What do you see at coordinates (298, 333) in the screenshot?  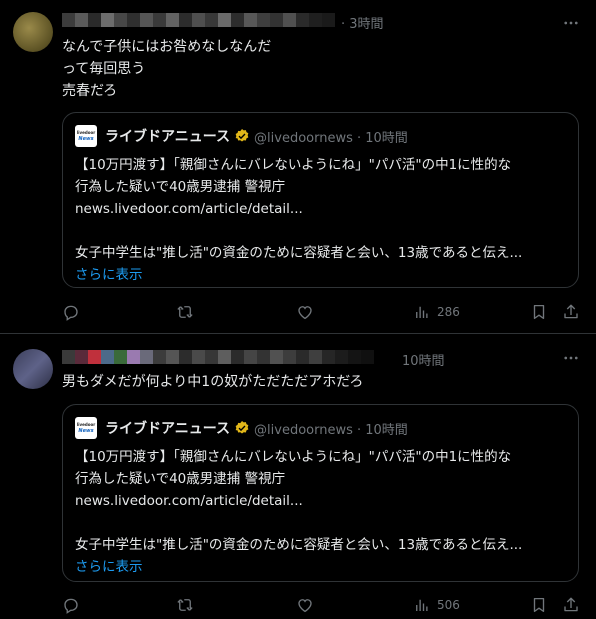 I see `tweet-divider` at bounding box center [298, 333].